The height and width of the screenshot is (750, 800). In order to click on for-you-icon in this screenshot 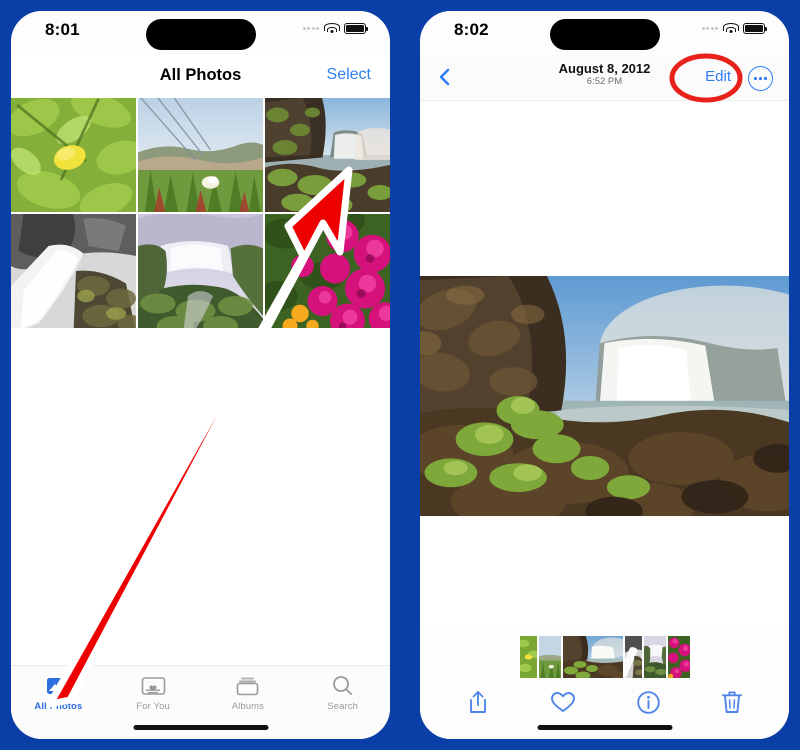, I will do `click(153, 685)`.